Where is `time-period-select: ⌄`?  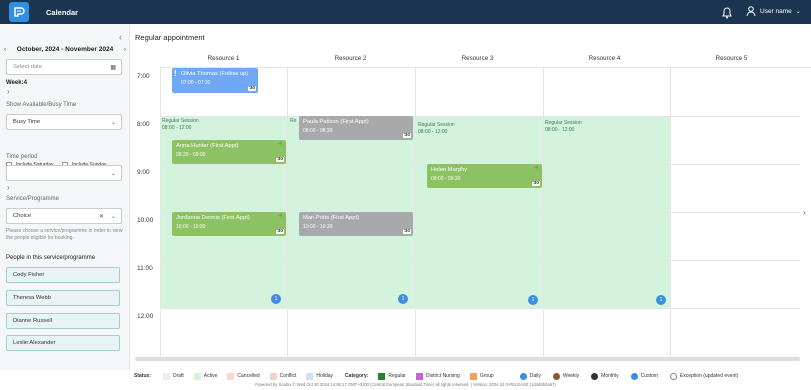 time-period-select: ⌄ is located at coordinates (64, 173).